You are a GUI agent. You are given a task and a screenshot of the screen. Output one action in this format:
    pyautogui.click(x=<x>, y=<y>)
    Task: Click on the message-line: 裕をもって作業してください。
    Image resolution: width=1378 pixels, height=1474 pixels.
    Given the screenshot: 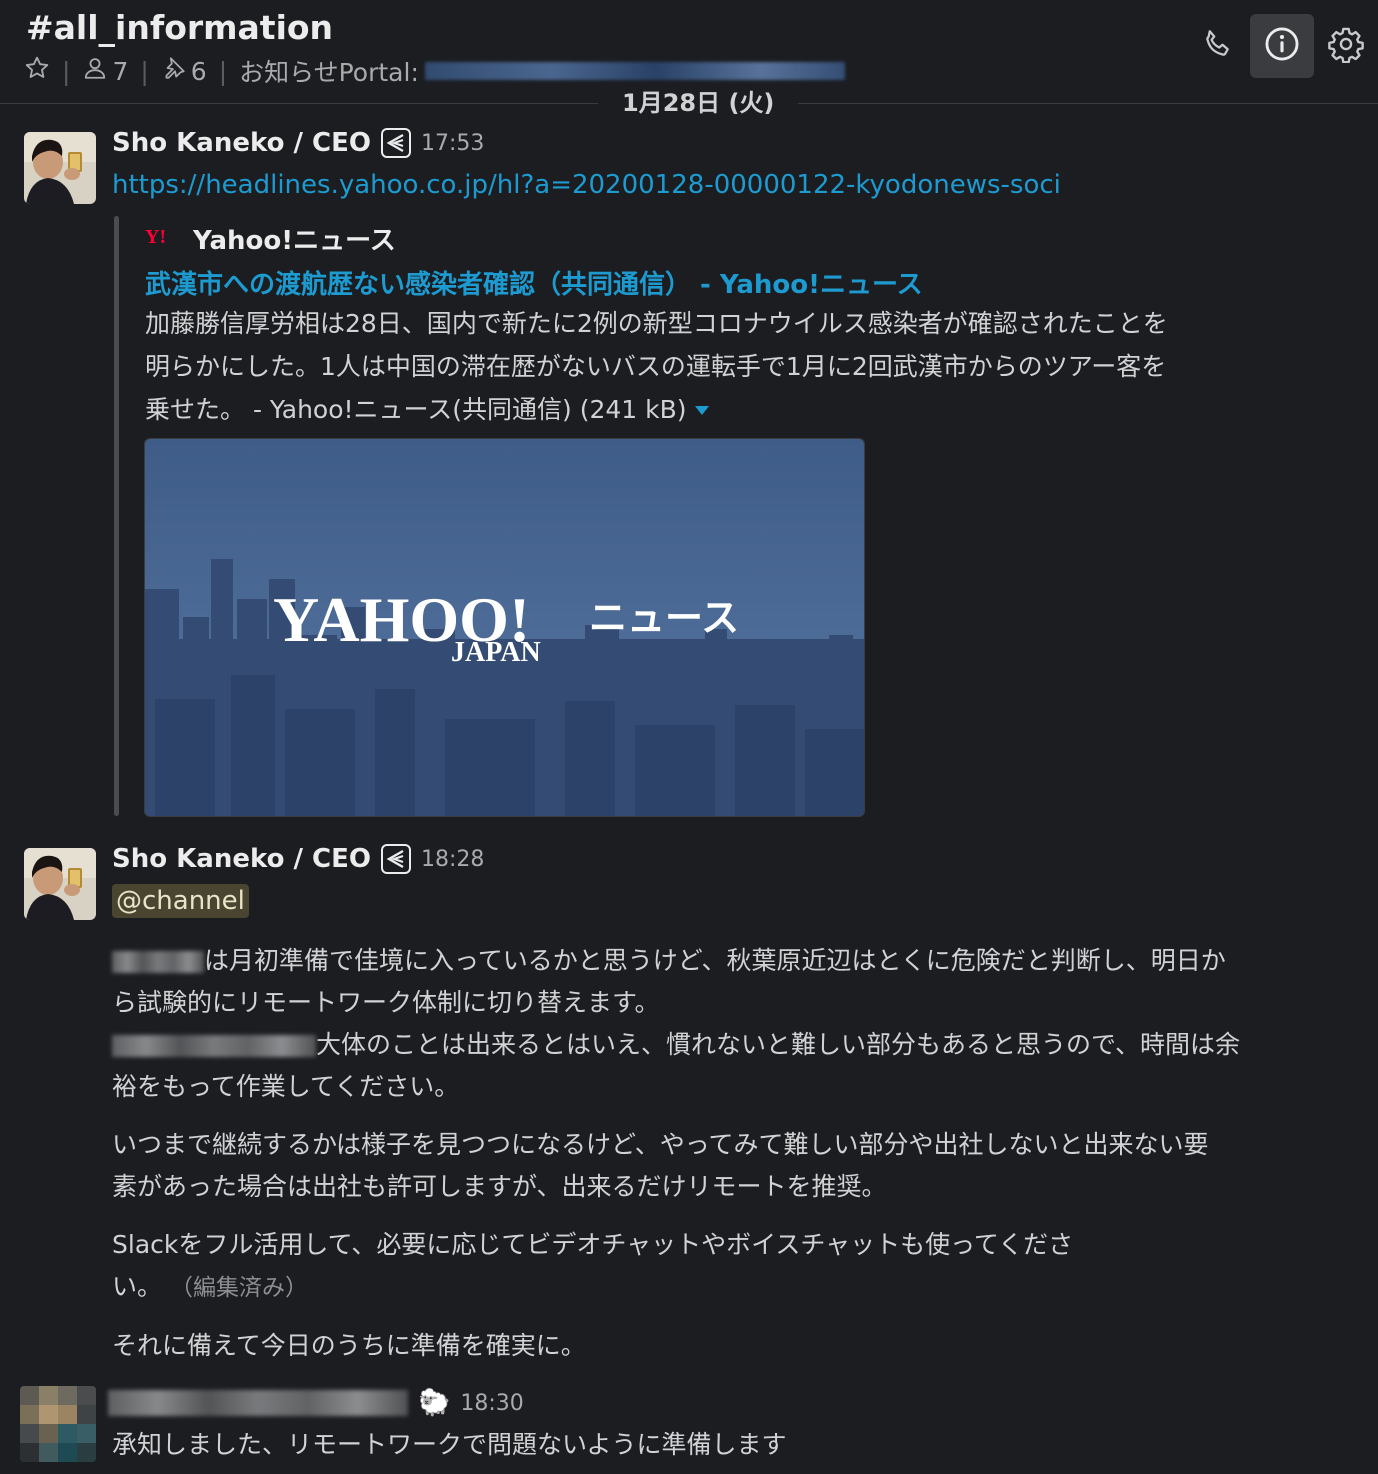 What is the action you would take?
    pyautogui.click(x=286, y=1086)
    